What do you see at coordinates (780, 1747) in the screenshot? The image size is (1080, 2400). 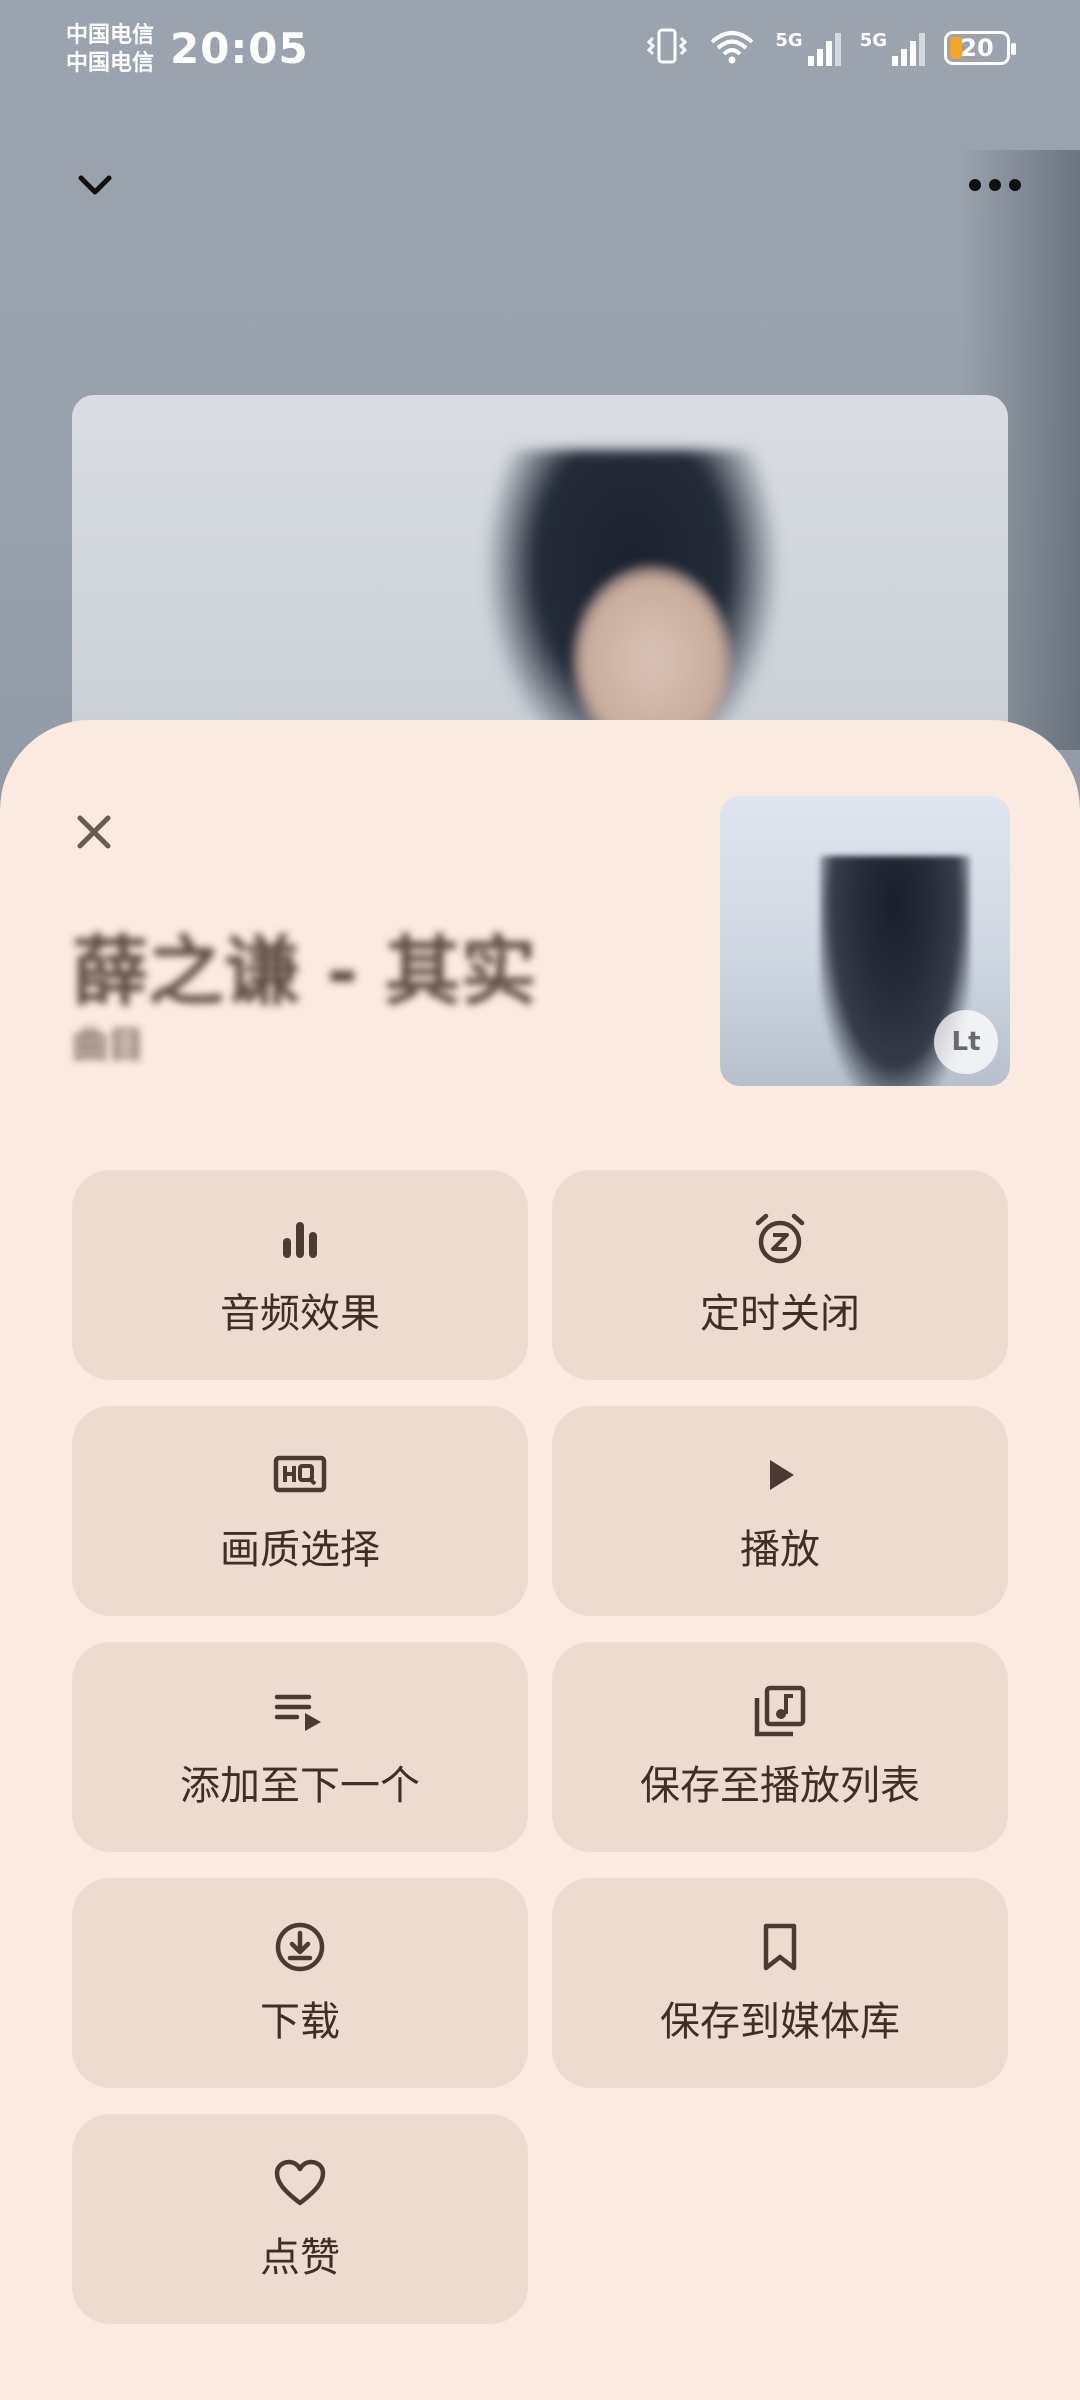 I see `save-to-playlist-button: 保存至播放列表` at bounding box center [780, 1747].